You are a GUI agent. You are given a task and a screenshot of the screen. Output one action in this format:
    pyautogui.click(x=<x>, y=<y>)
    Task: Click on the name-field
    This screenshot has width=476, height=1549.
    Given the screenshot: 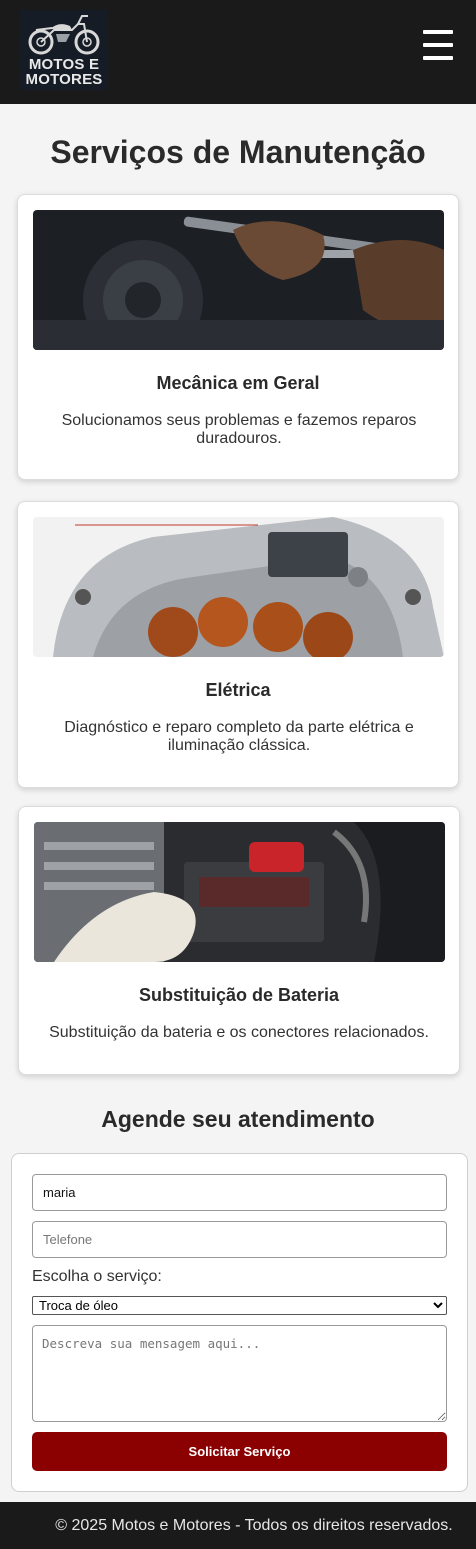 What is the action you would take?
    pyautogui.click(x=239, y=1192)
    